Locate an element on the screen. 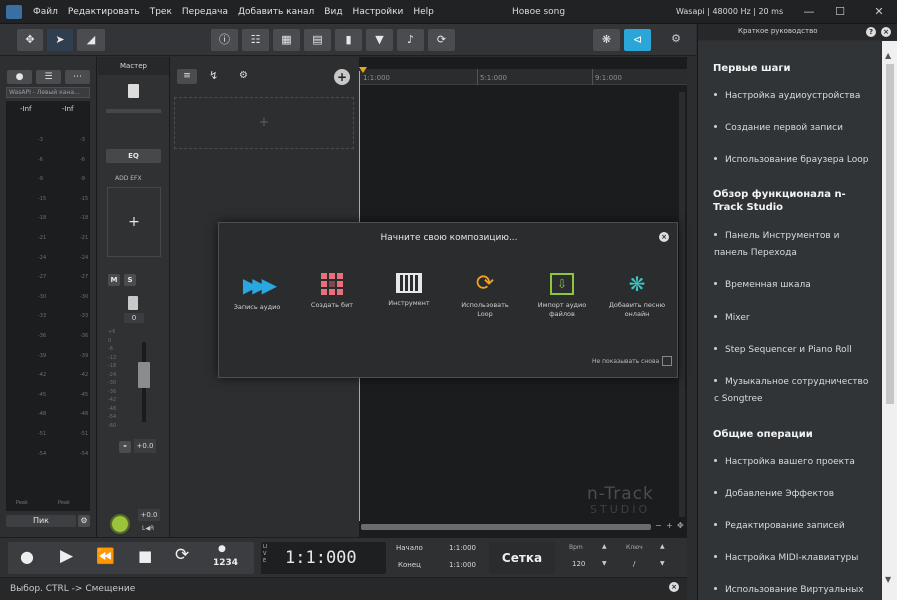  guitar-icon: ♪ is located at coordinates (410, 40).